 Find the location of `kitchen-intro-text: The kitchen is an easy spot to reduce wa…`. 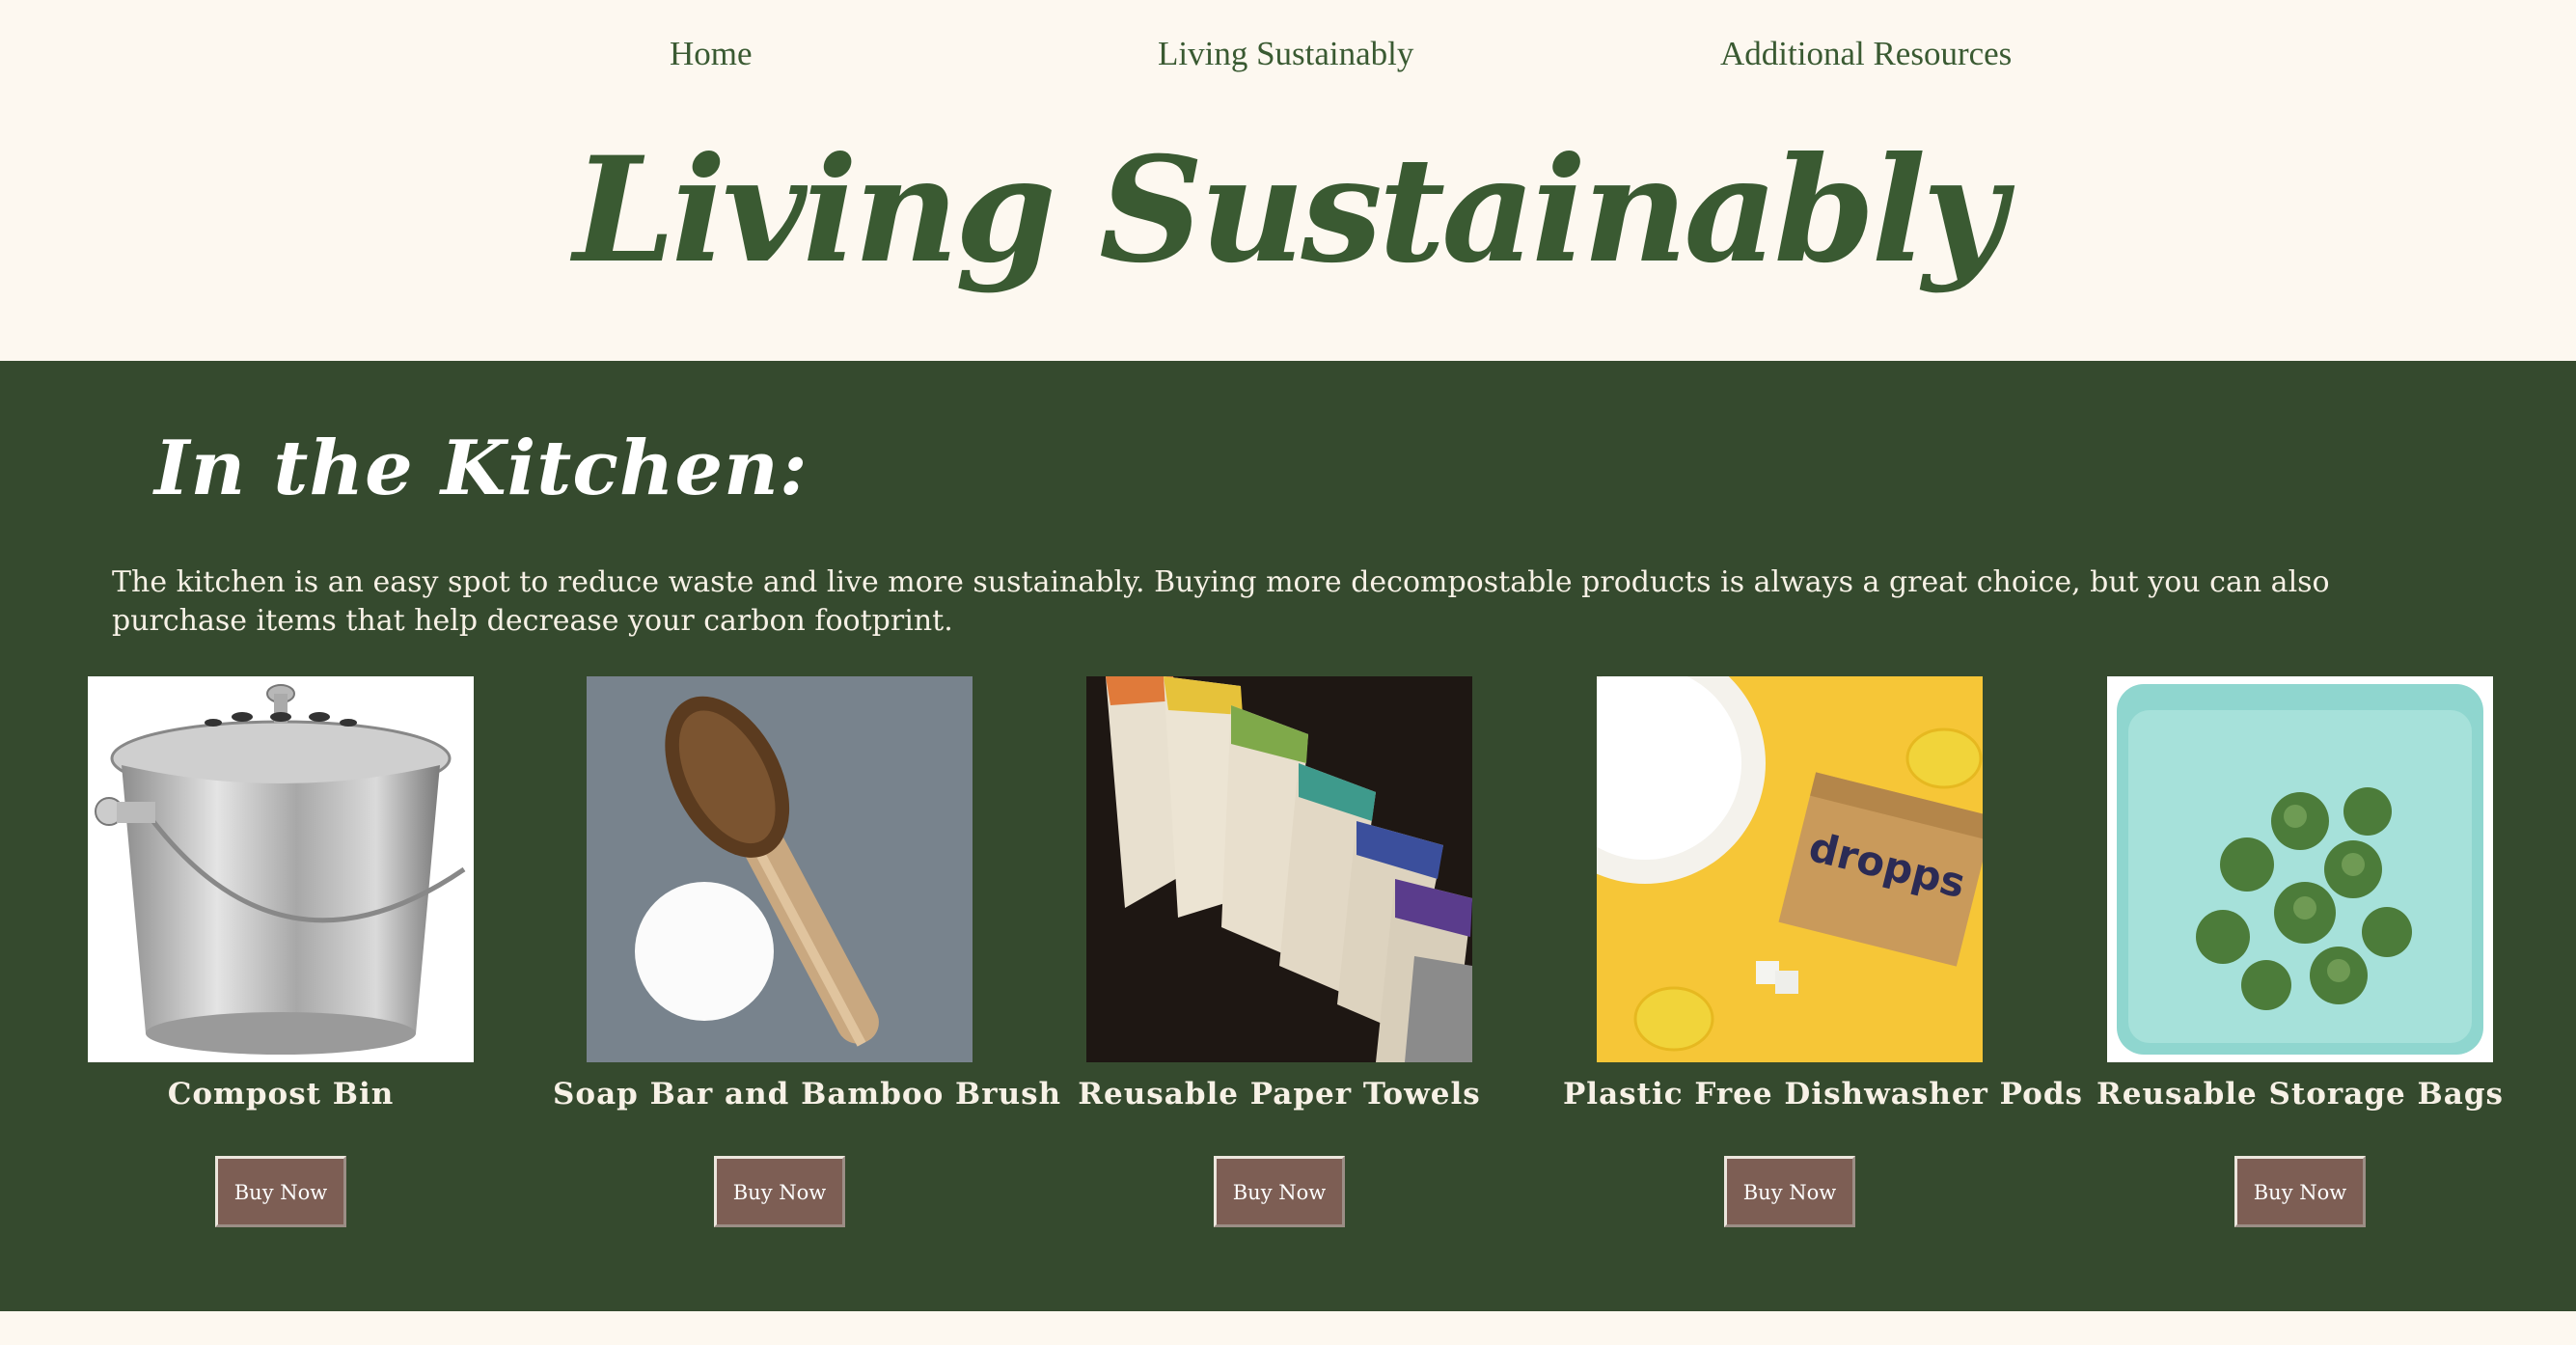

kitchen-intro-text: The kitchen is an easy spot to reduce wa… is located at coordinates (1221, 602).